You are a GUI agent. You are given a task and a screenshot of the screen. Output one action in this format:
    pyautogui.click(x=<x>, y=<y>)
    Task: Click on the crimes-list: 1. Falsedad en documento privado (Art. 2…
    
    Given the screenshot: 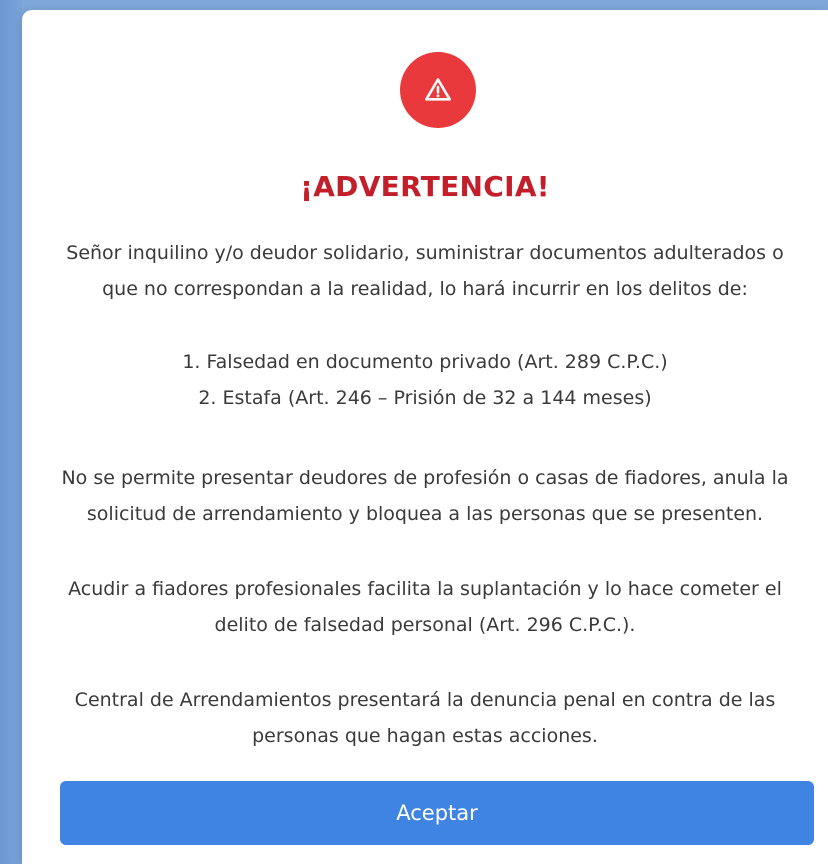 What is the action you would take?
    pyautogui.click(x=425, y=380)
    